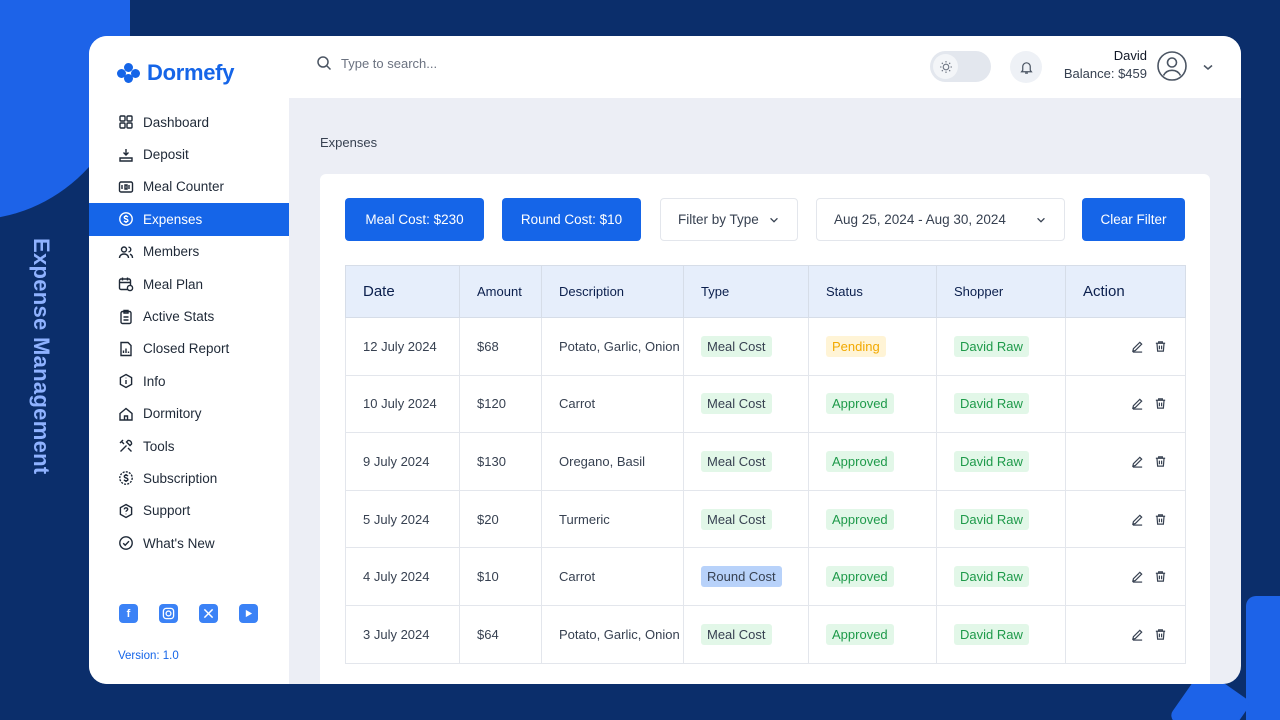 The height and width of the screenshot is (720, 1280). What do you see at coordinates (189, 446) in the screenshot?
I see `sidebar-item-tools: Tools` at bounding box center [189, 446].